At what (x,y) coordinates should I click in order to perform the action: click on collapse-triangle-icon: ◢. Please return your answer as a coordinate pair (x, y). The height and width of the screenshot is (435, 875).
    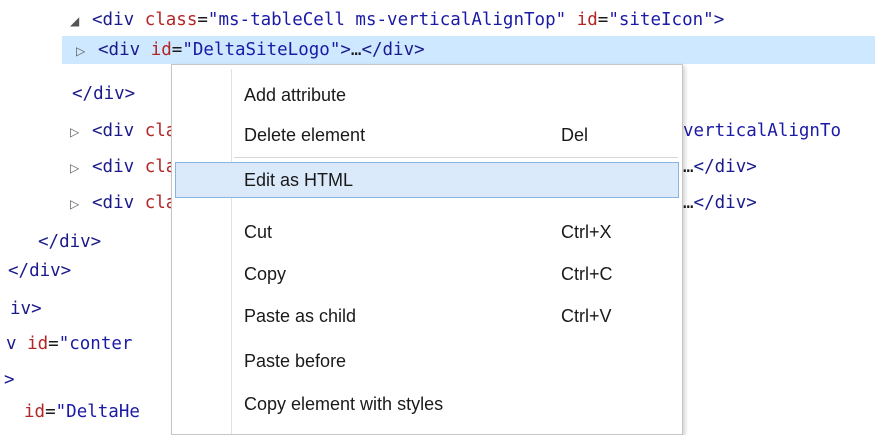
    Looking at the image, I should click on (81, 21).